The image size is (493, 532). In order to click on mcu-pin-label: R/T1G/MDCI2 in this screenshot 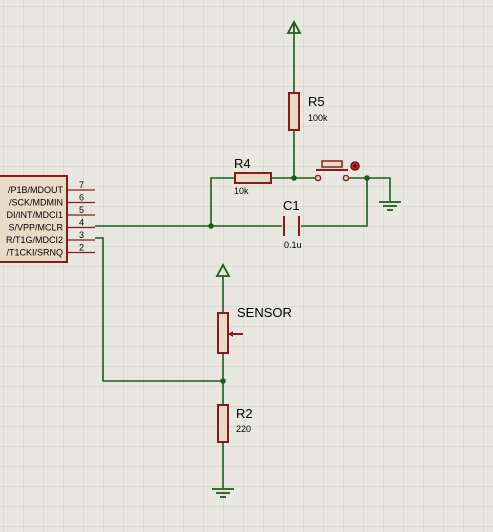, I will do `click(34, 240)`.